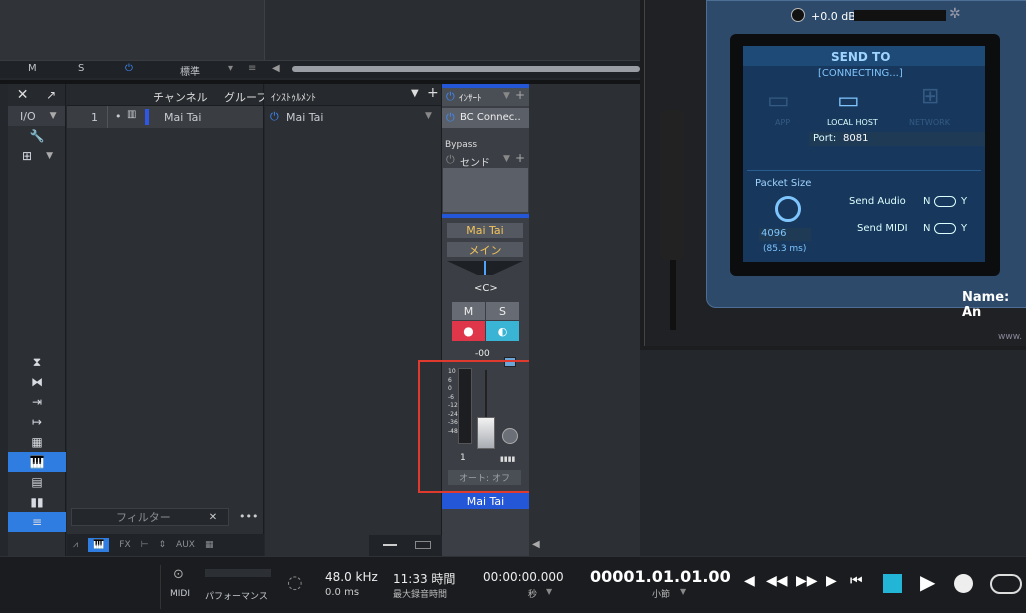 The image size is (1026, 613). Describe the element at coordinates (75, 545) in the screenshot. I see `waveform-icon: ⩘` at that location.